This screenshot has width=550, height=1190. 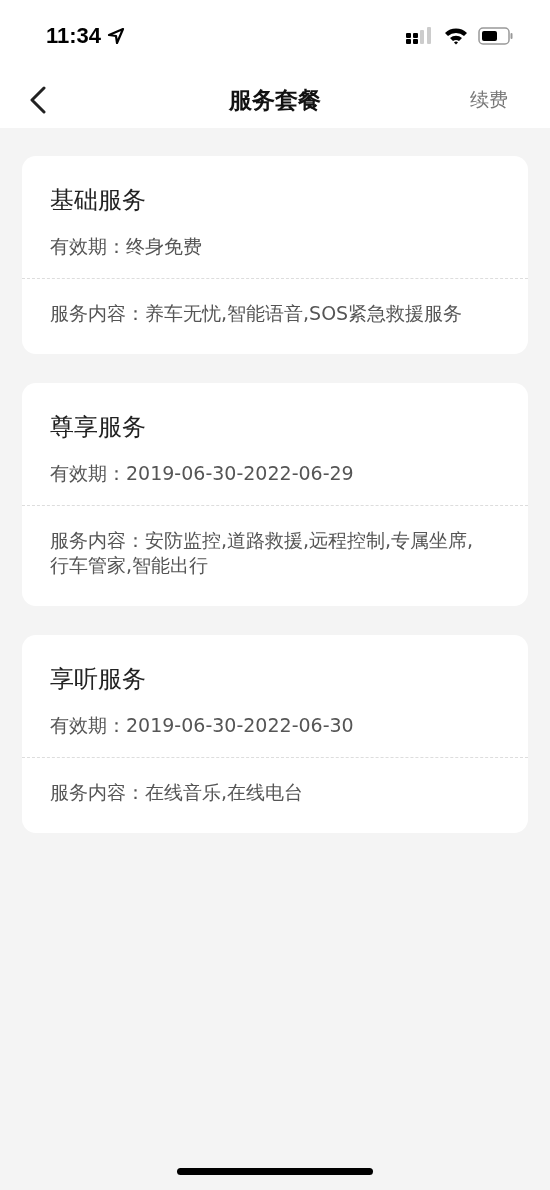 What do you see at coordinates (98, 200) in the screenshot?
I see `package-name: 基础服务` at bounding box center [98, 200].